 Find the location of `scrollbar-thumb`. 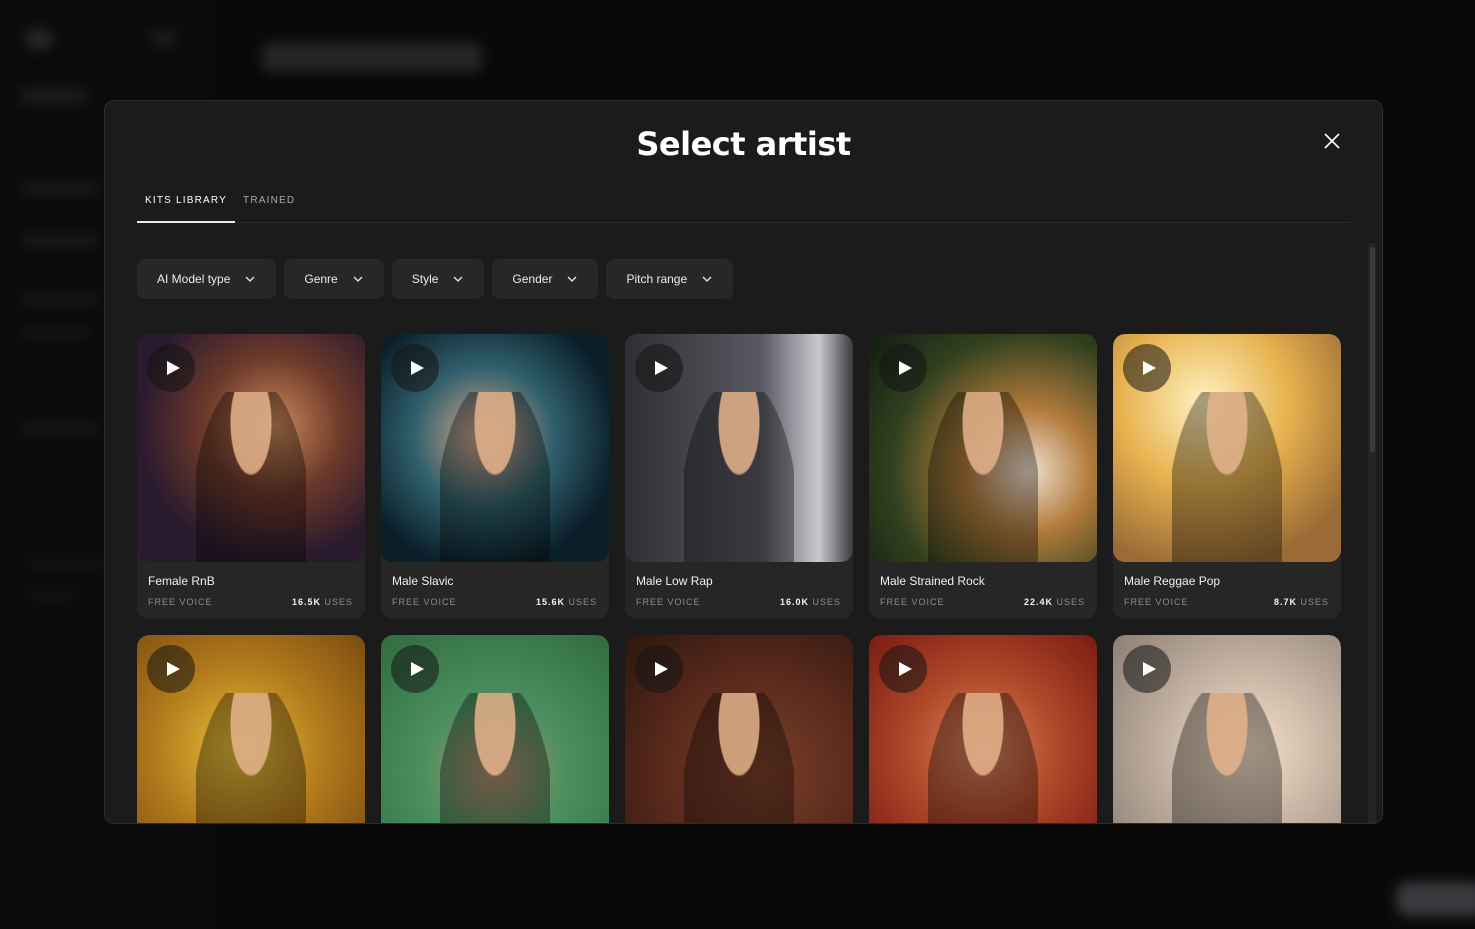

scrollbar-thumb is located at coordinates (1372, 350).